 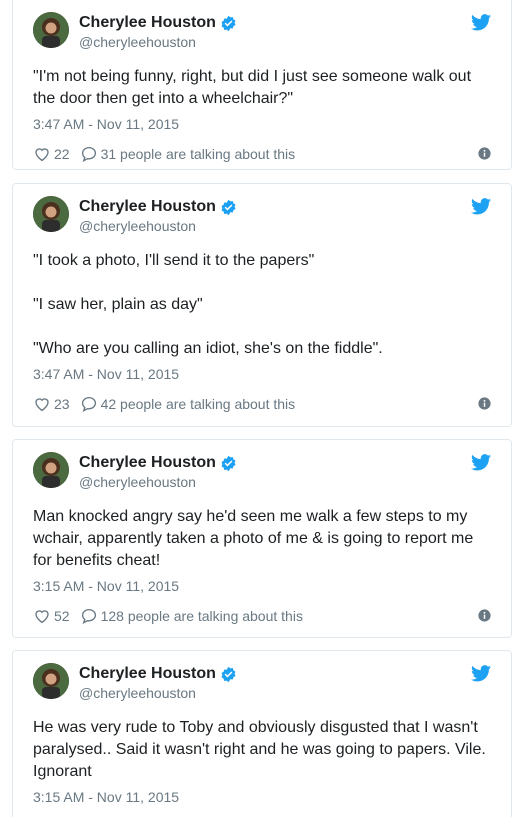 What do you see at coordinates (62, 154) in the screenshot?
I see `like-count: 22` at bounding box center [62, 154].